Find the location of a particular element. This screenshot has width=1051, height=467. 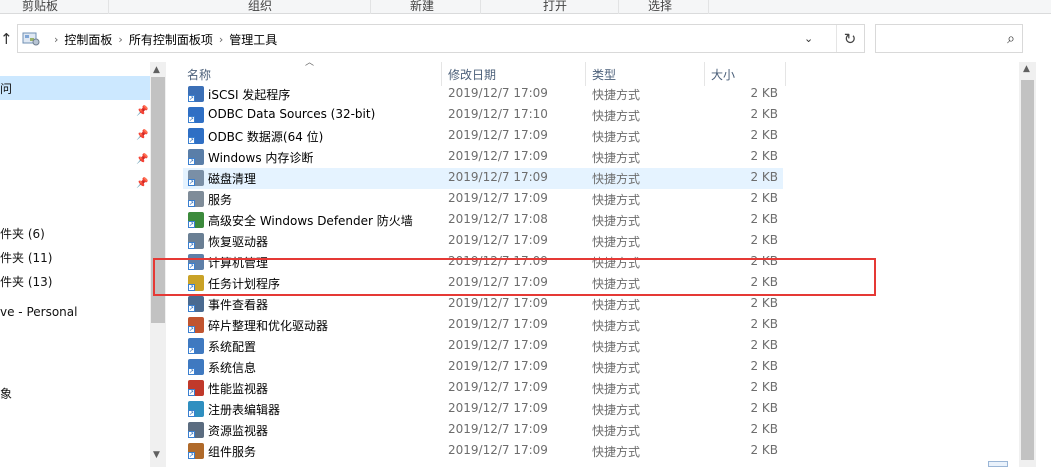

breadcrumb-all-items: 所有控制面板项 is located at coordinates (171, 39).